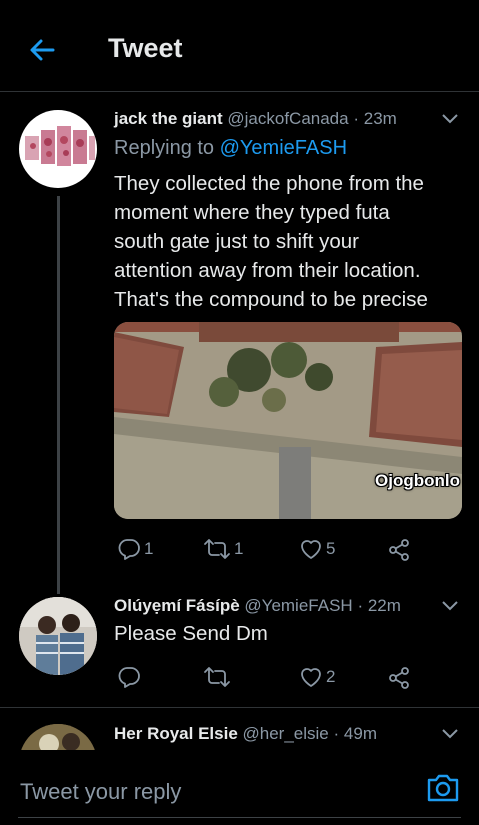 This screenshot has width=479, height=825. I want to click on display-name: jack the giant, so click(168, 118).